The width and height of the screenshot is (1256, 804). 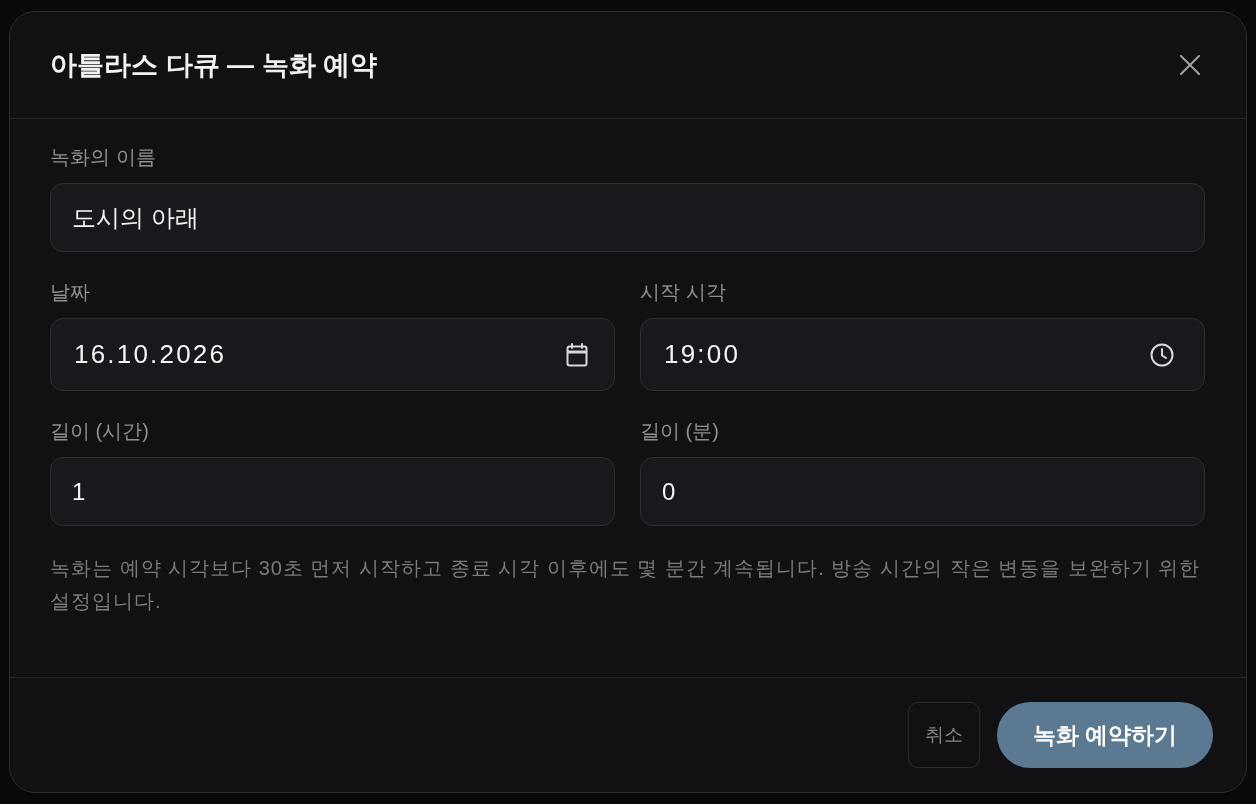 What do you see at coordinates (70, 292) in the screenshot?
I see `field-label: 날짜` at bounding box center [70, 292].